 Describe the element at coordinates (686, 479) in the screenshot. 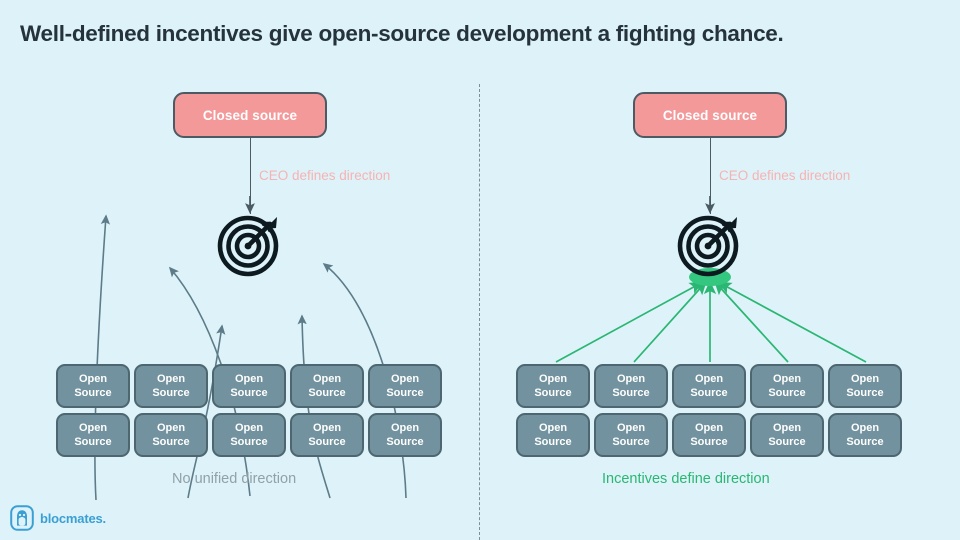

I see `caption-incentives-define-direction: Incentives define direction` at that location.